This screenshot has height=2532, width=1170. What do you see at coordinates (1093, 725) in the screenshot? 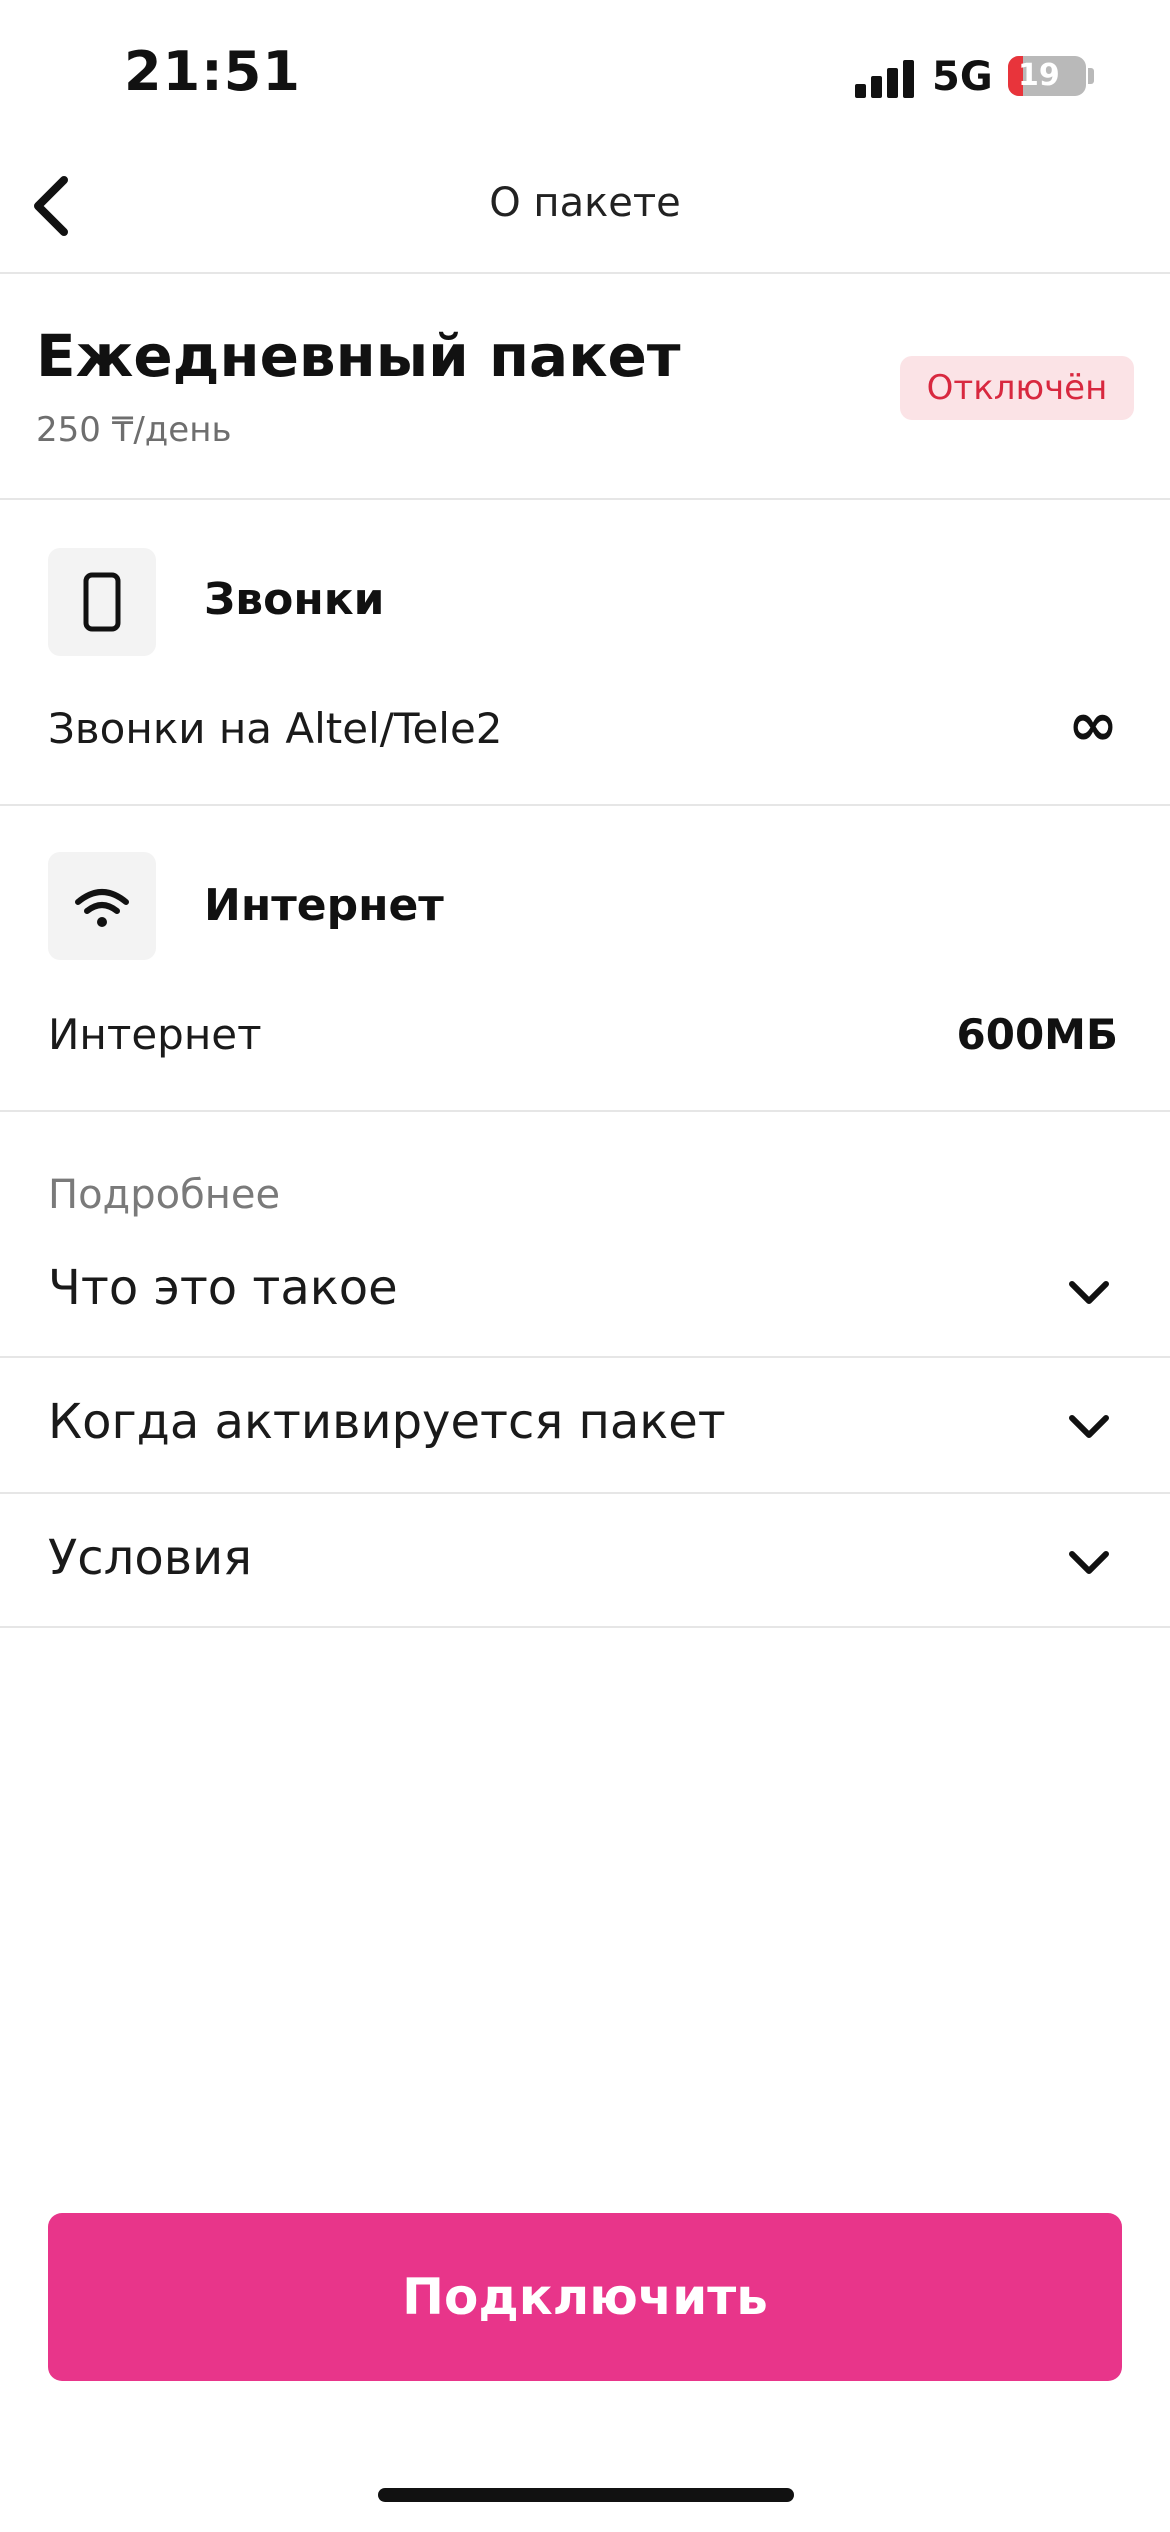
I see `calls-unlimited-value: ∞` at bounding box center [1093, 725].